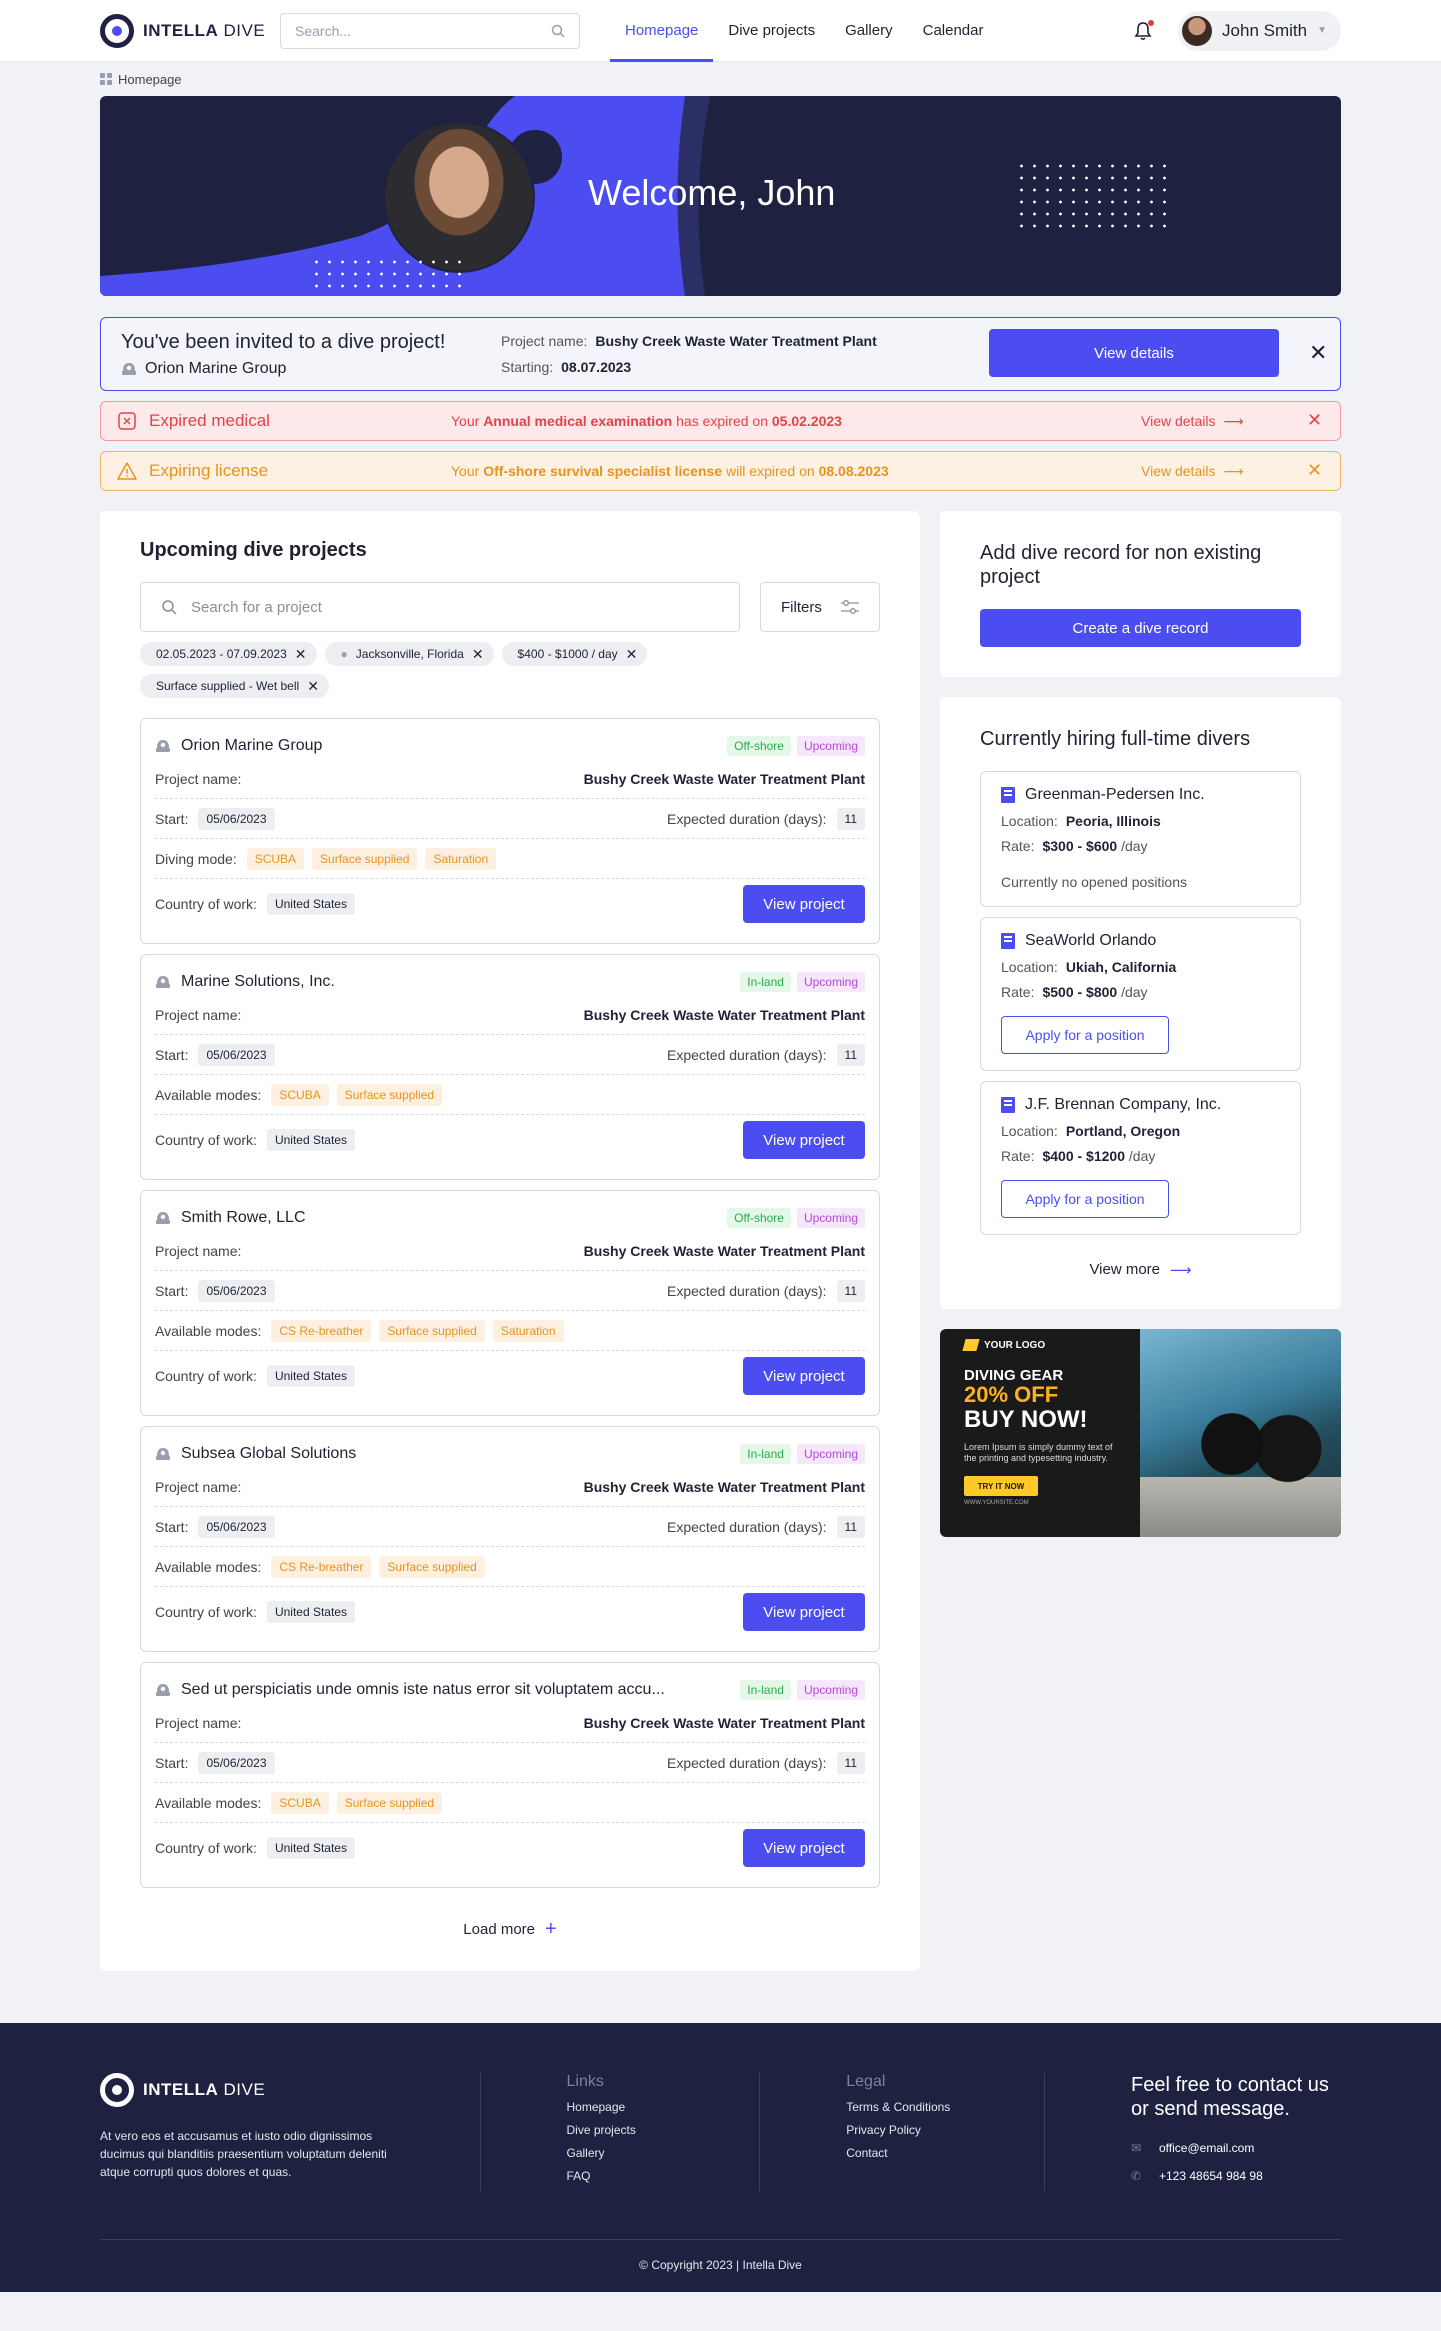 The height and width of the screenshot is (2331, 1441). I want to click on footer-link: Homepage, so click(663, 2107).